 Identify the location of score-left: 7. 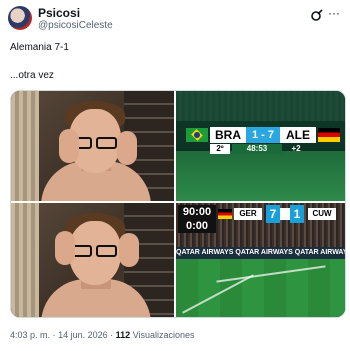
(273, 214).